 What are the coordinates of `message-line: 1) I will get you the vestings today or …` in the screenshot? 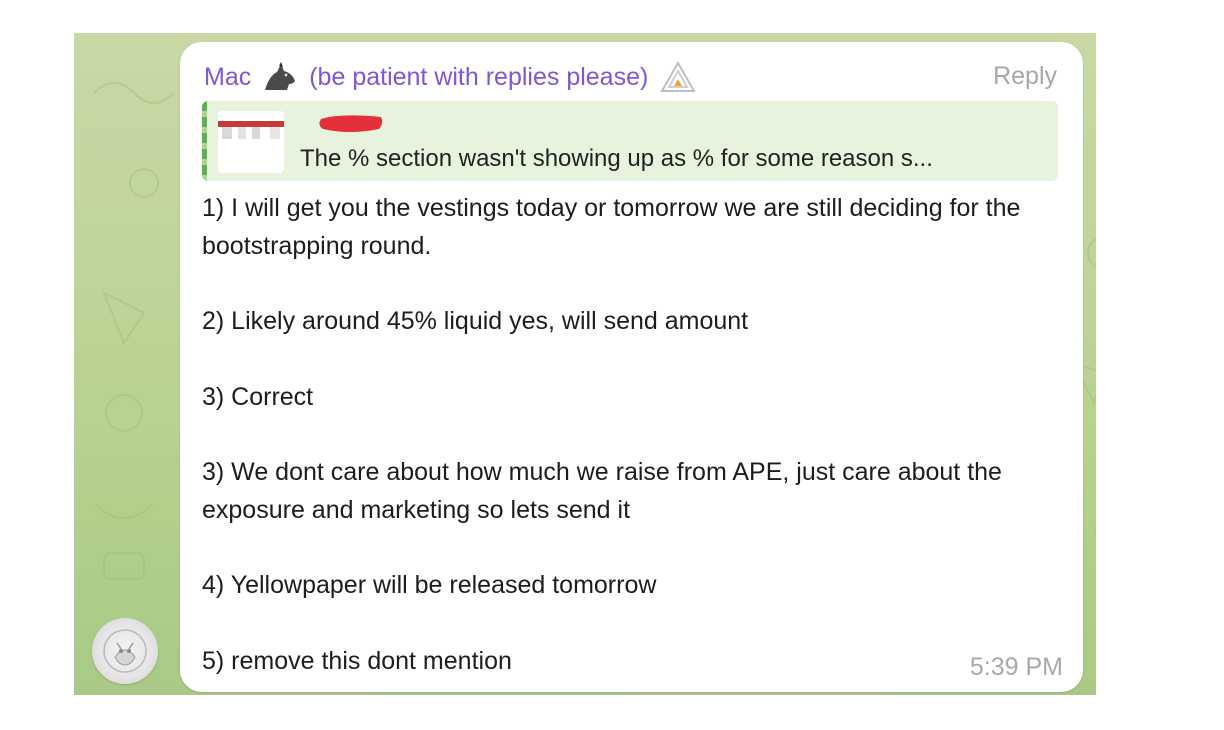 It's located at (611, 227).